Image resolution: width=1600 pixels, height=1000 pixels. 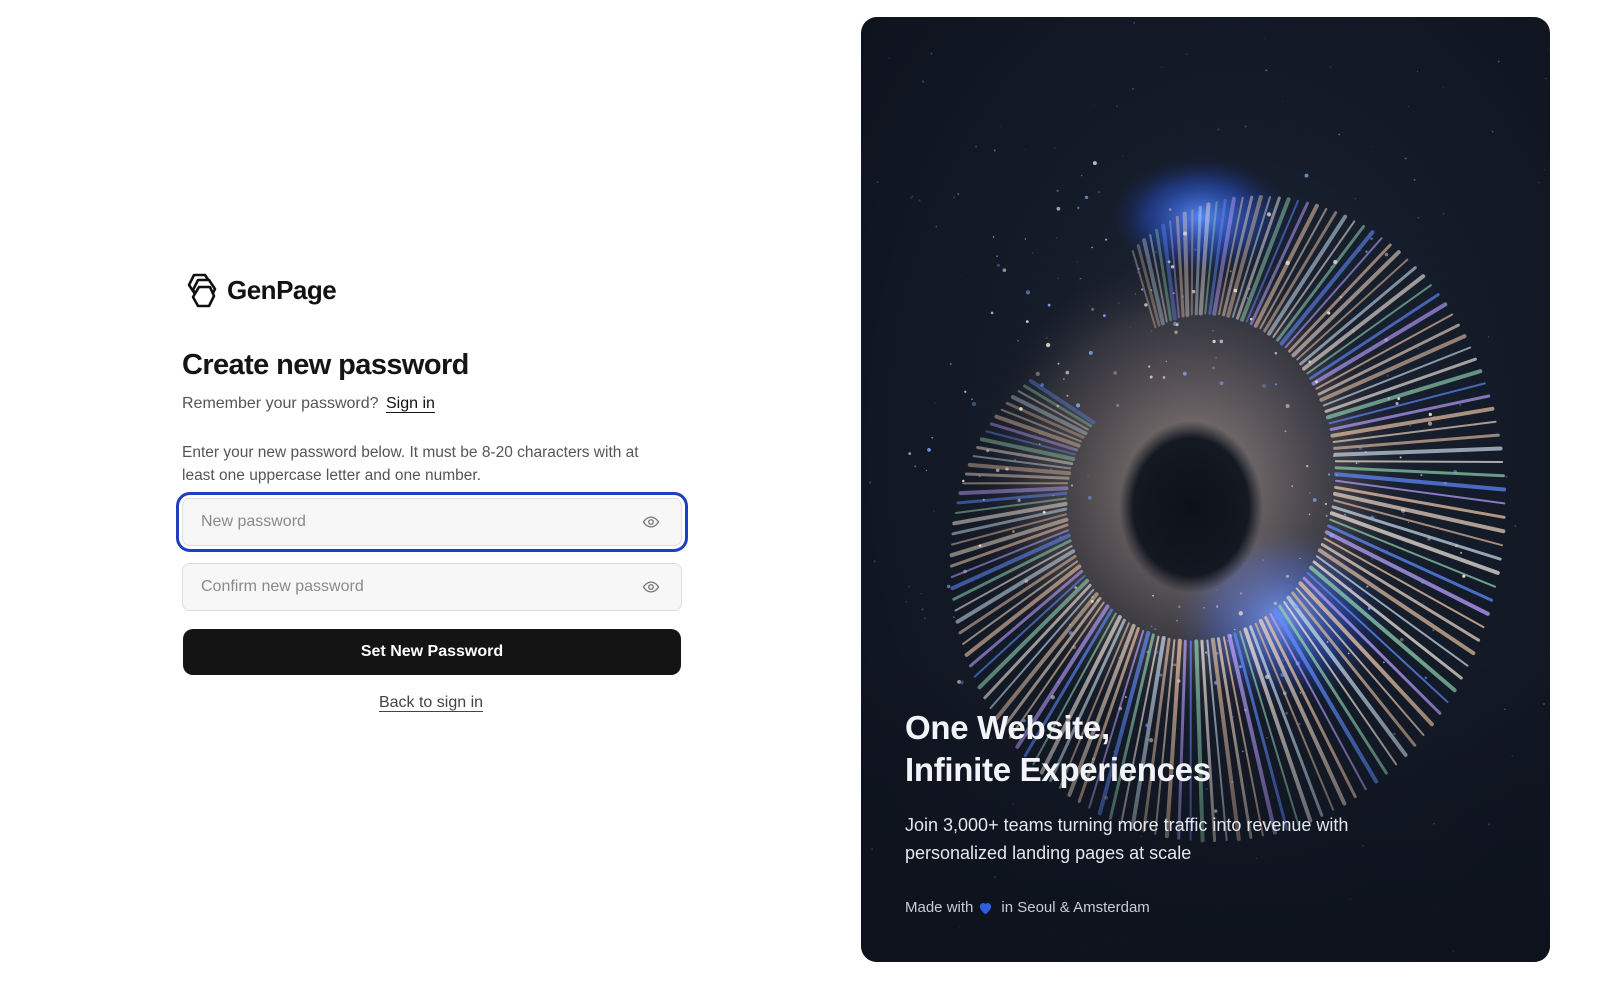 What do you see at coordinates (1205, 749) in the screenshot?
I see `hero-title: One Website, Infinite Experiences` at bounding box center [1205, 749].